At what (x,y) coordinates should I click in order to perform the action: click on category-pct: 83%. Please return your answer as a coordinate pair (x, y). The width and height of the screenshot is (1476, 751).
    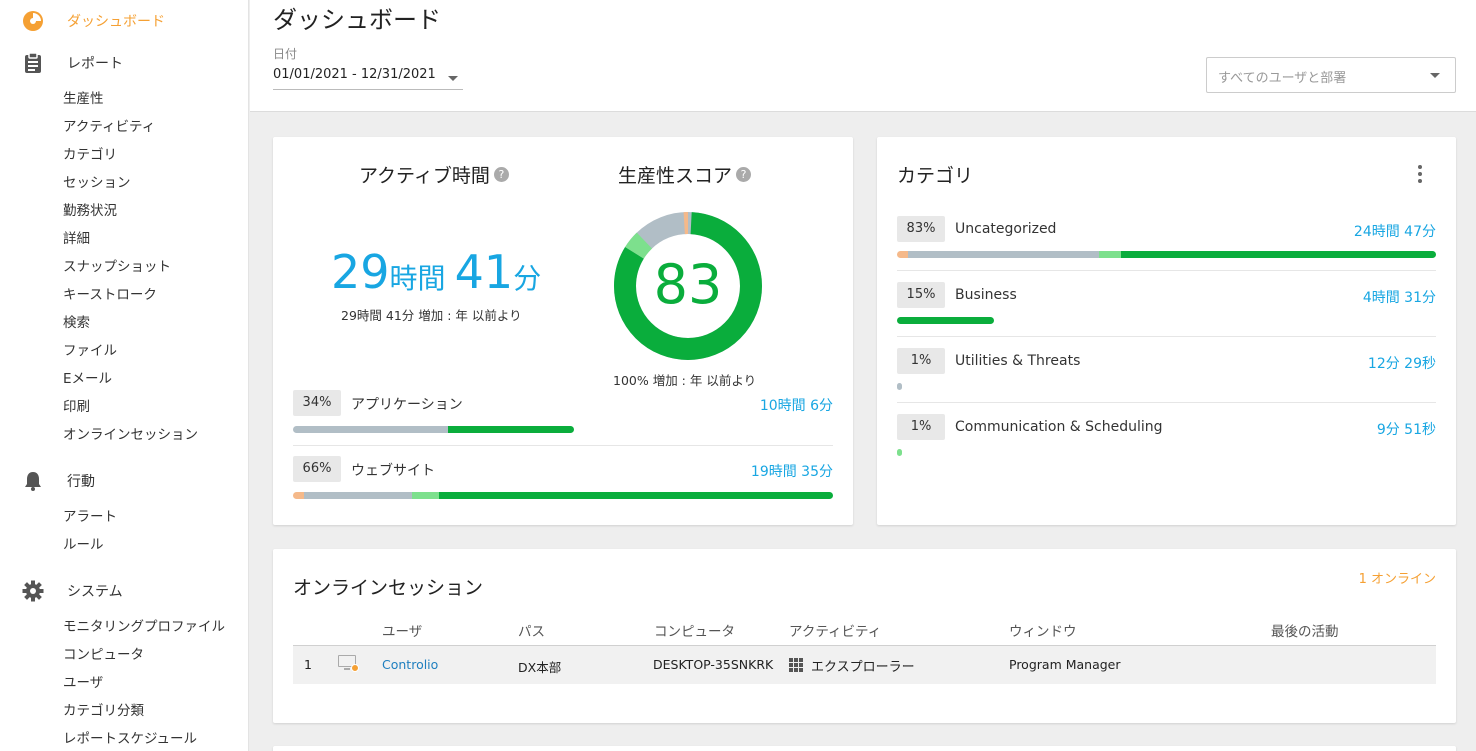
    Looking at the image, I should click on (921, 229).